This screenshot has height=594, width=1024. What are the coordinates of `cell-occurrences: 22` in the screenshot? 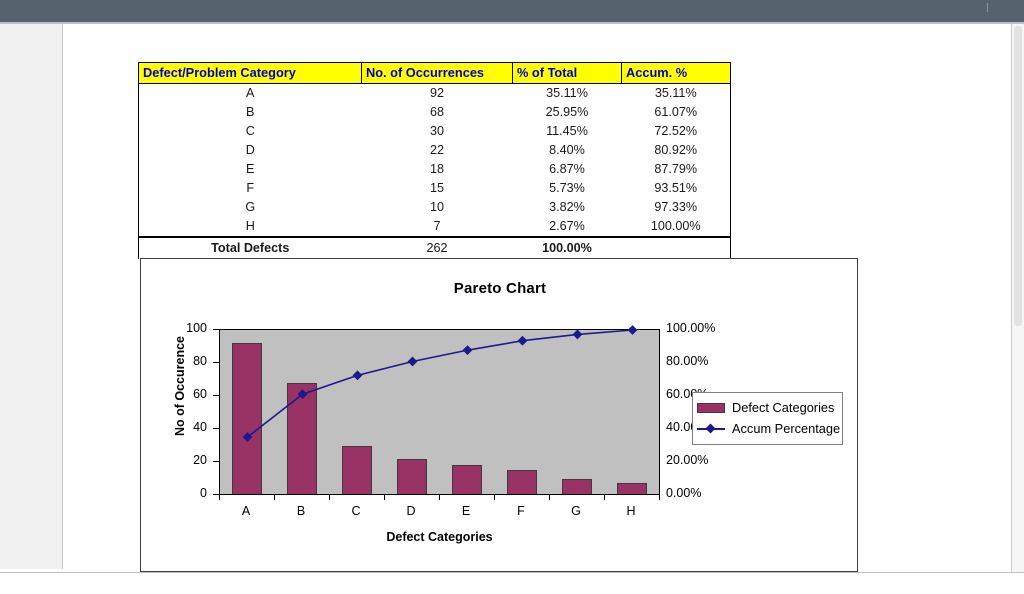 It's located at (437, 150).